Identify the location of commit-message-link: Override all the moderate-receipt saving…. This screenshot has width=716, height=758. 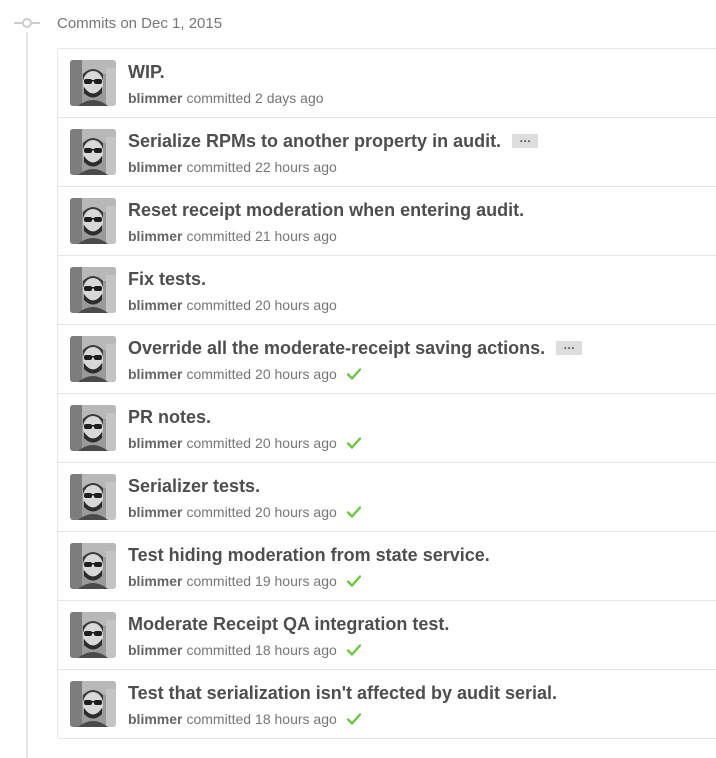
(336, 348).